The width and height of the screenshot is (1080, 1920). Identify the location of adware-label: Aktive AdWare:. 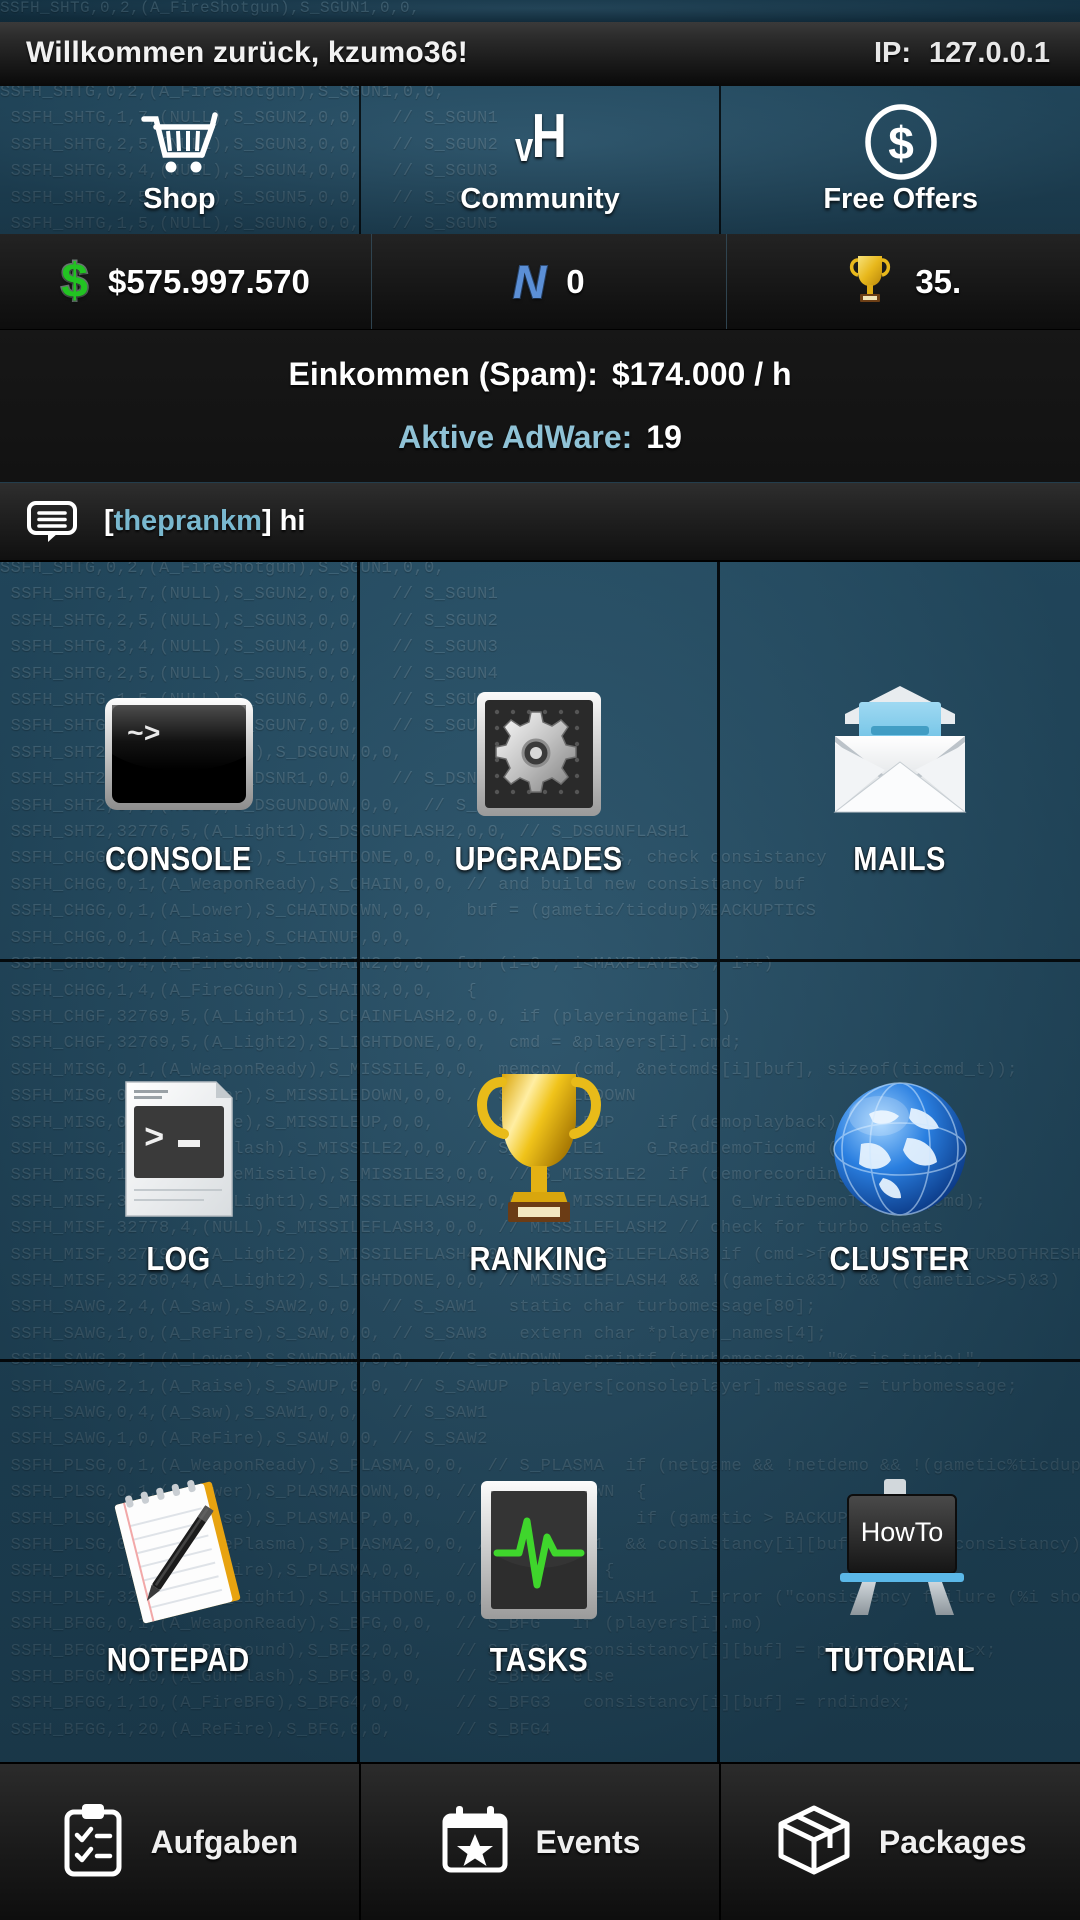
(515, 437).